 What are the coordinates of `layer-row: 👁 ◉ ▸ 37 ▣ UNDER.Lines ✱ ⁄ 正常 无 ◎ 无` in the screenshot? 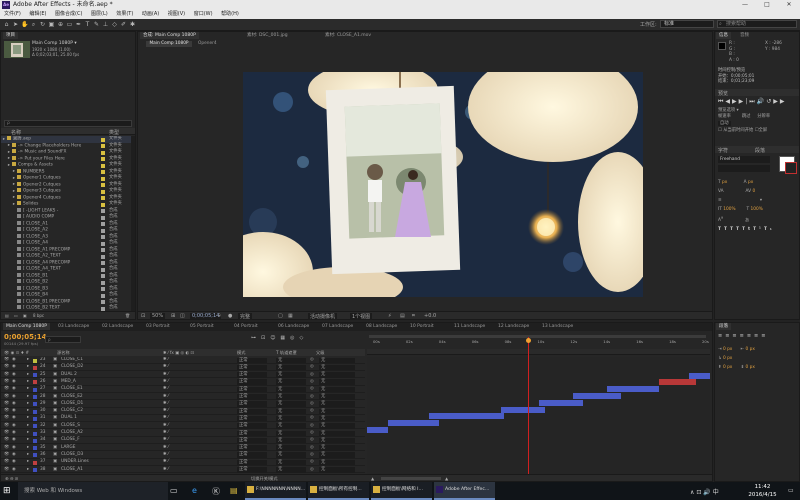 It's located at (183, 462).